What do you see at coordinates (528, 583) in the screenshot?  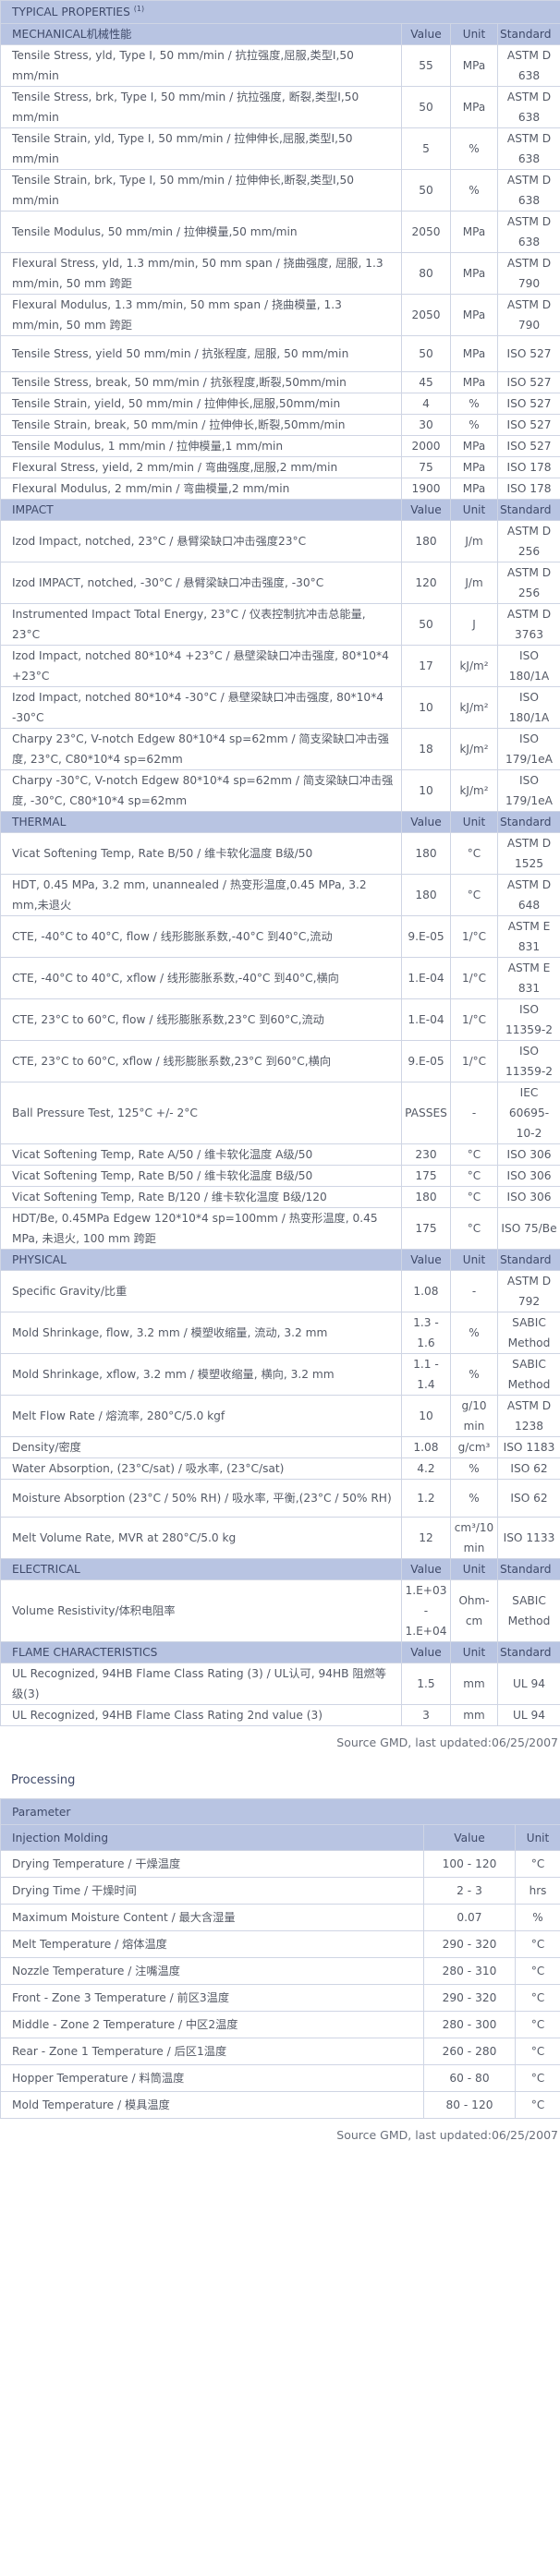 I see `property-standard: ASTM D 256` at bounding box center [528, 583].